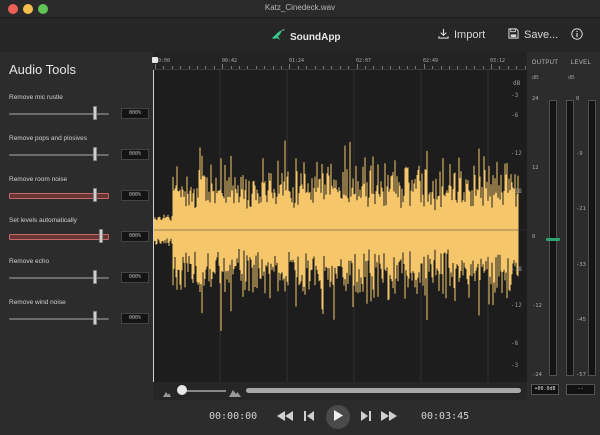 This screenshot has width=600, height=435. I want to click on hummingbird-logo-icon, so click(278, 37).